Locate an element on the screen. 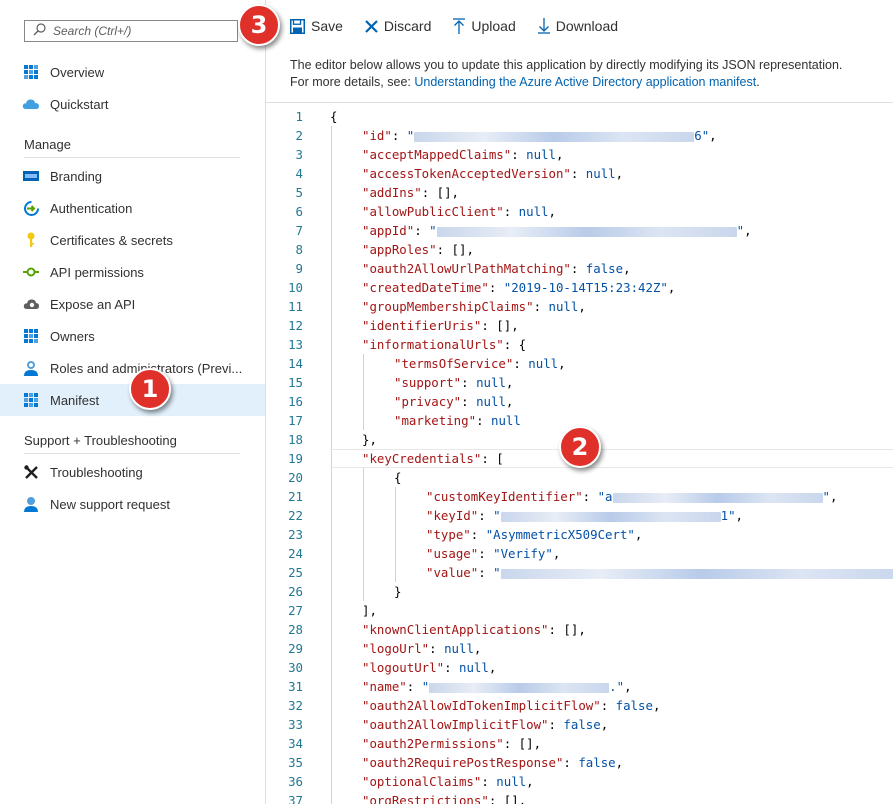 The height and width of the screenshot is (804, 893). code-token: "groupMembershipClaims" is located at coordinates (448, 306).